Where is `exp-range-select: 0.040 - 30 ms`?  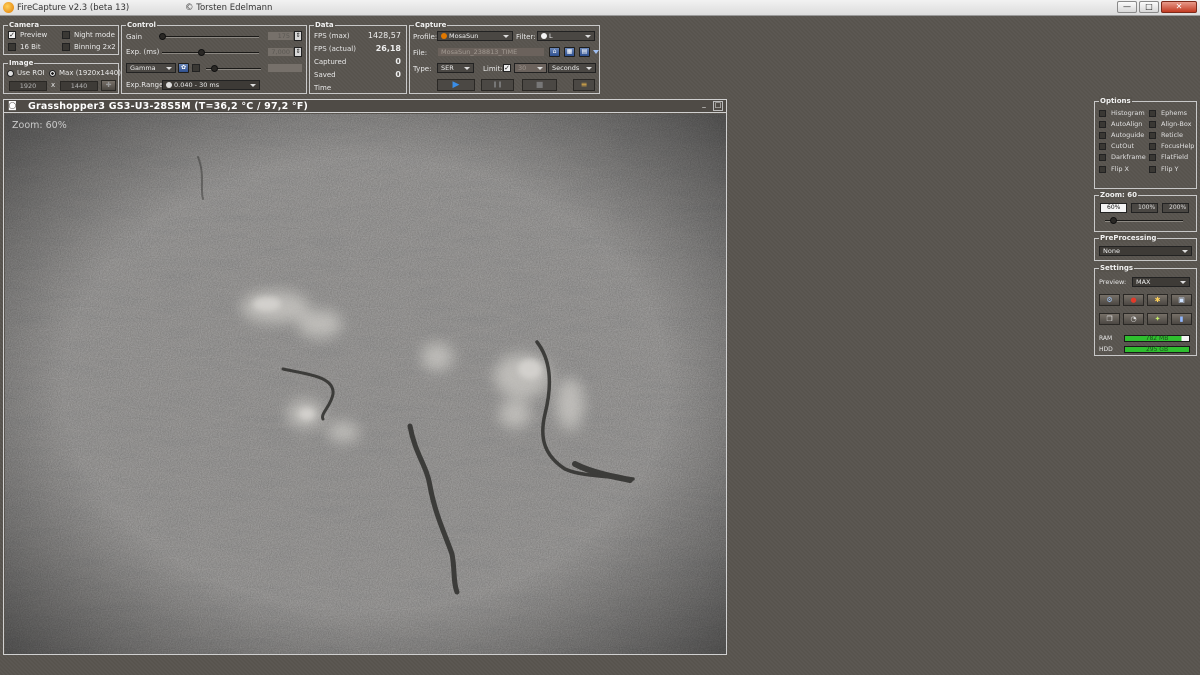
exp-range-select: 0.040 - 30 ms is located at coordinates (211, 85).